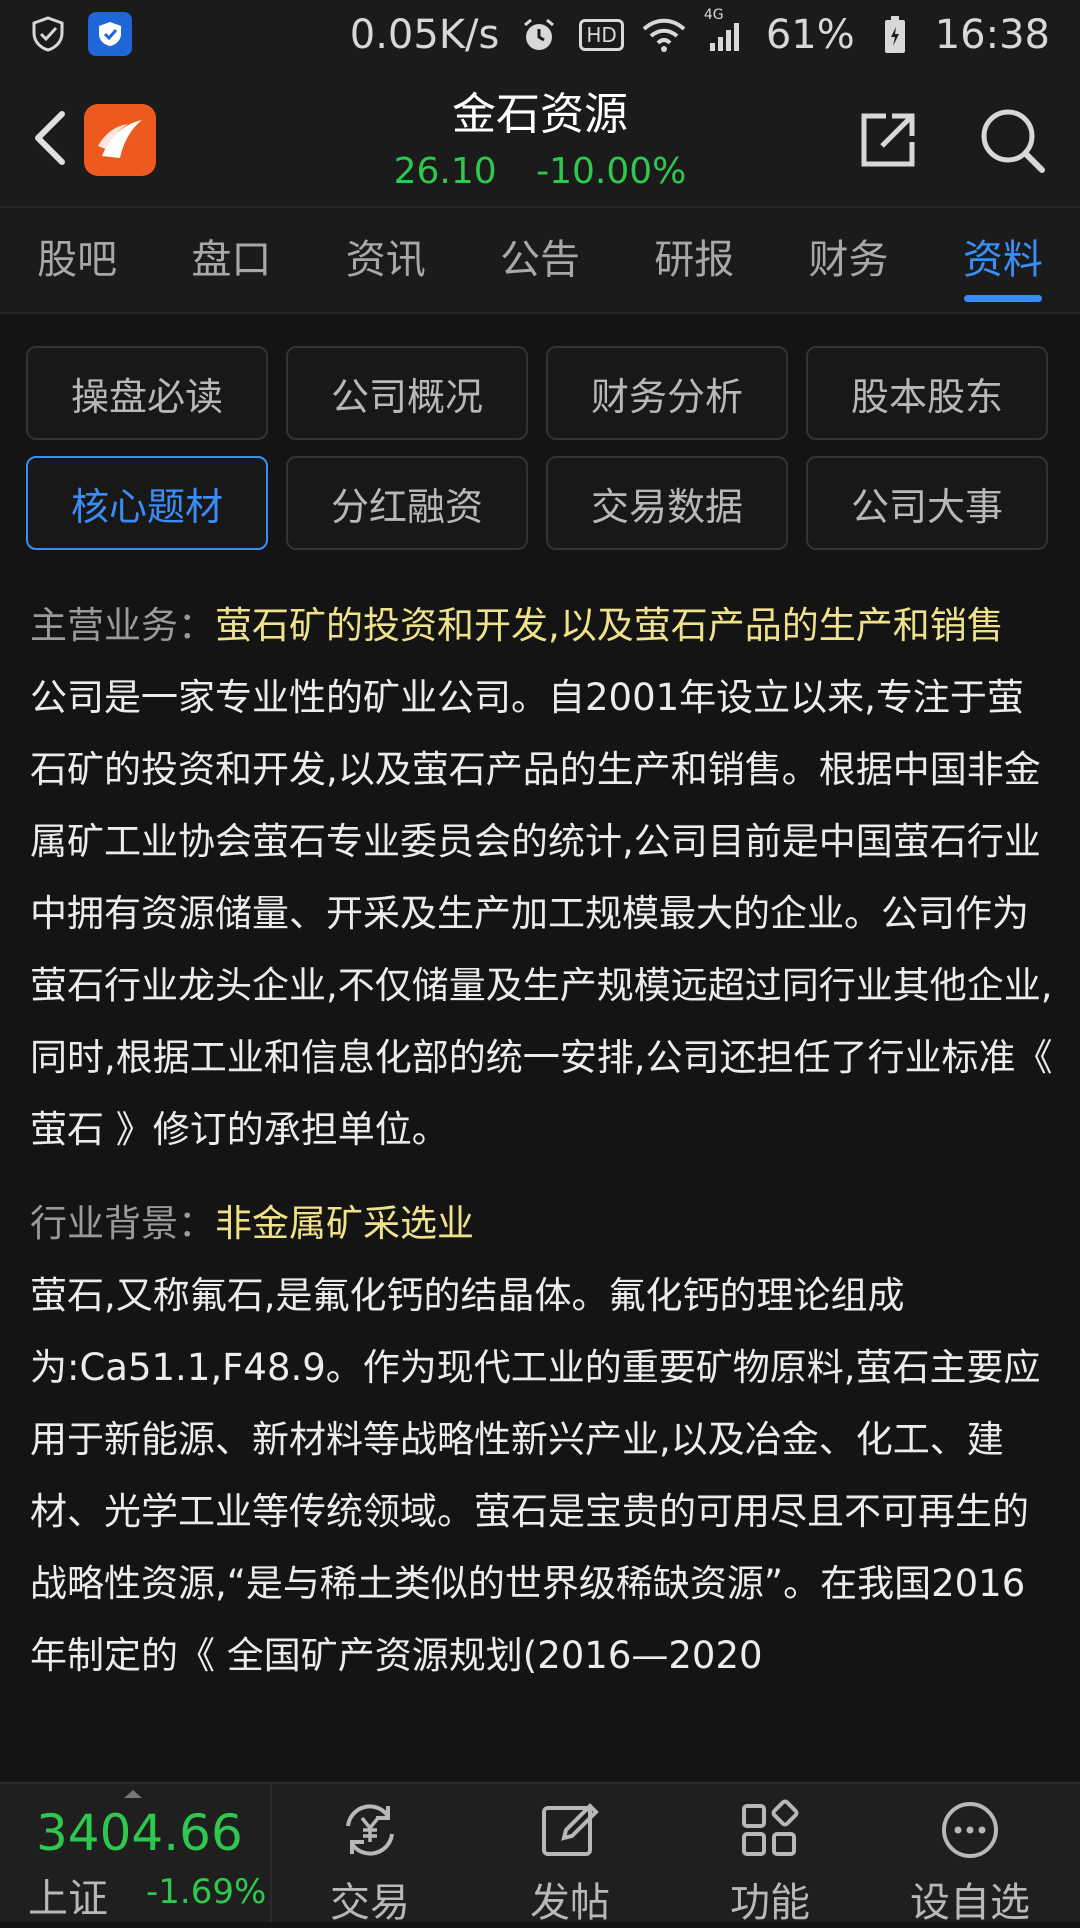  Describe the element at coordinates (370, 1830) in the screenshot. I see `yuan-exchange-icon` at that location.